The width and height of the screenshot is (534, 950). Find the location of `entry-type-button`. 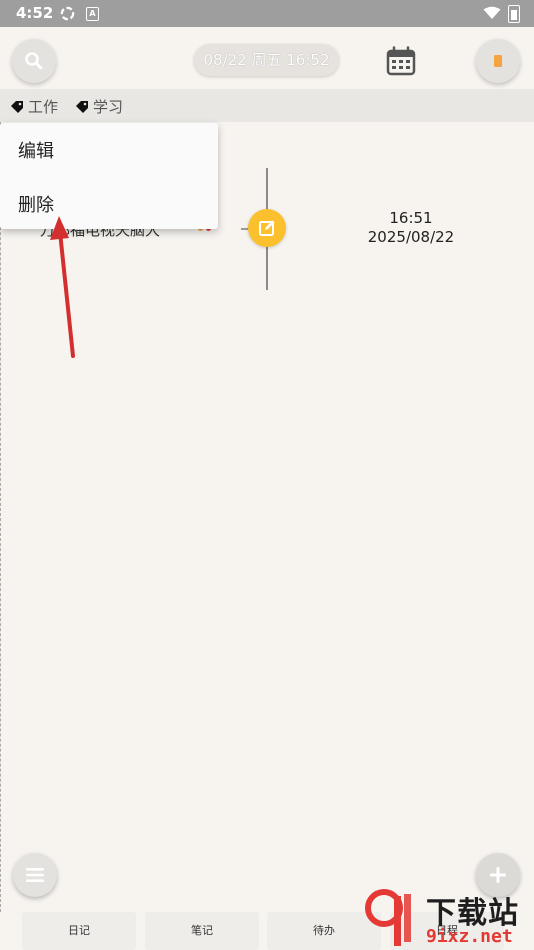

entry-type-button is located at coordinates (267, 228).